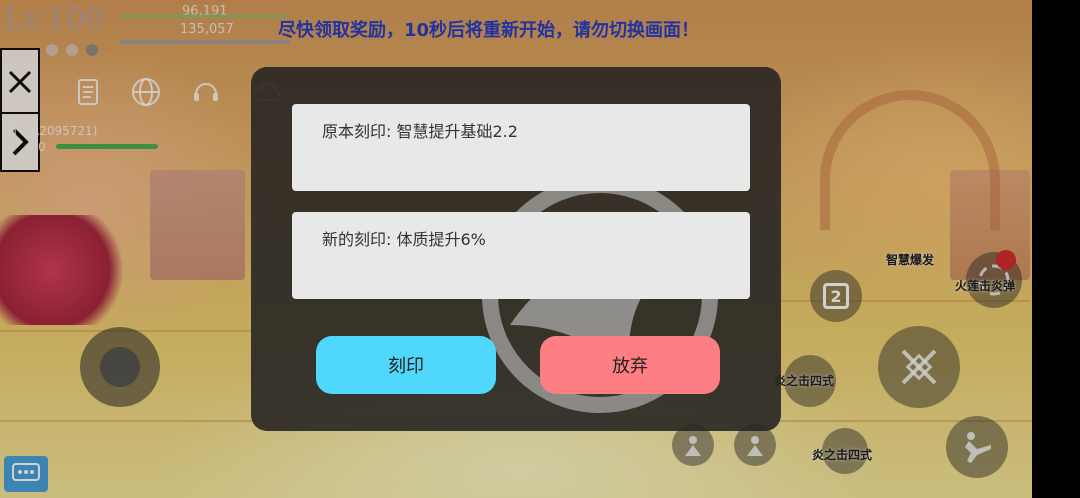 Image resolution: width=1080 pixels, height=498 pixels. I want to click on original-engraving-text: 原本刻印: 智慧提升基础2.2, so click(420, 131).